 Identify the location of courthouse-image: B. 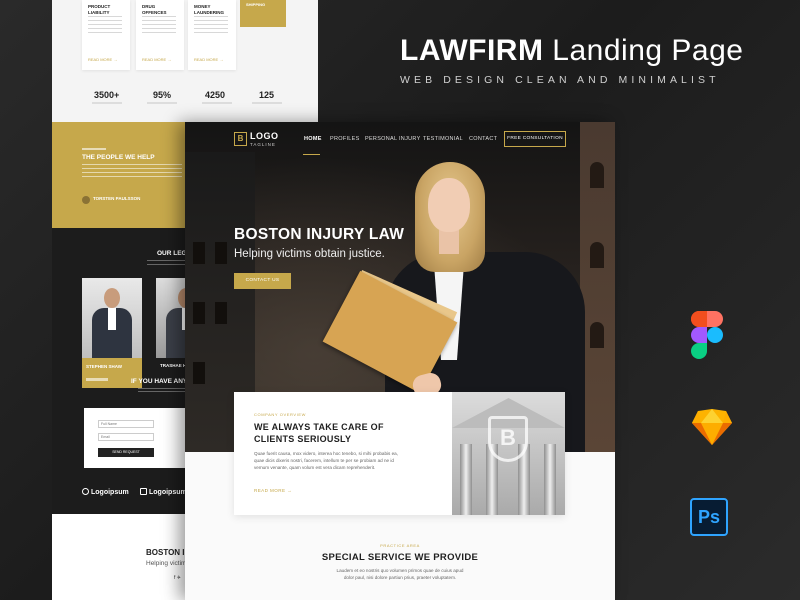
(508, 453).